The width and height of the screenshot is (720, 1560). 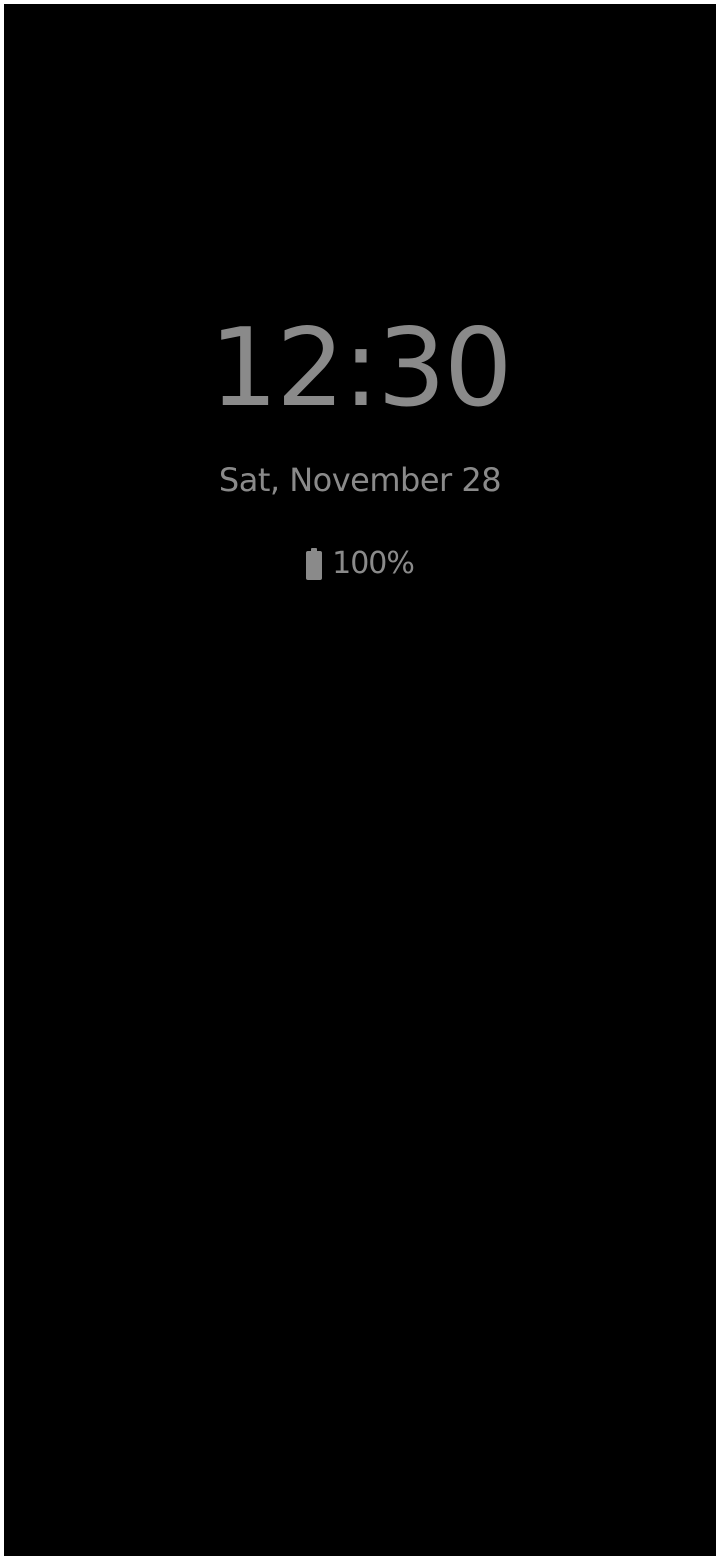 What do you see at coordinates (360, 480) in the screenshot?
I see `date-label: Sat, November 28` at bounding box center [360, 480].